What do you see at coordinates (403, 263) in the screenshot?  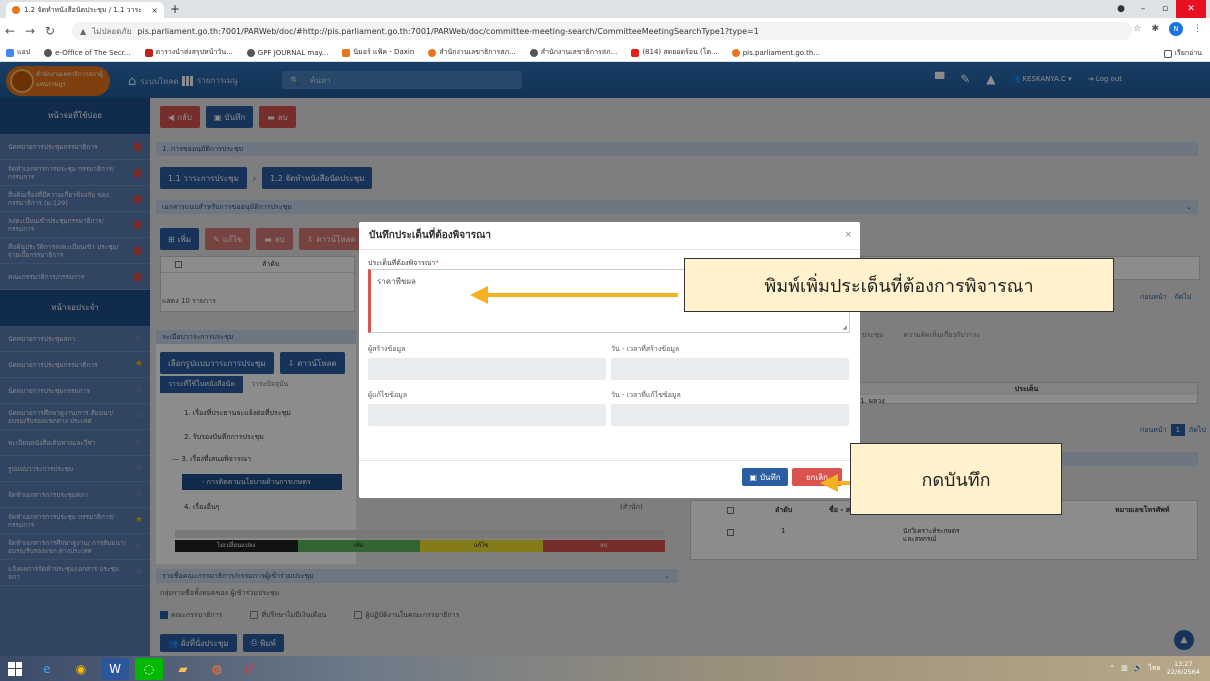 I see `issue-field-label: ประเด็นที่ต้องพิจารณา*` at bounding box center [403, 263].